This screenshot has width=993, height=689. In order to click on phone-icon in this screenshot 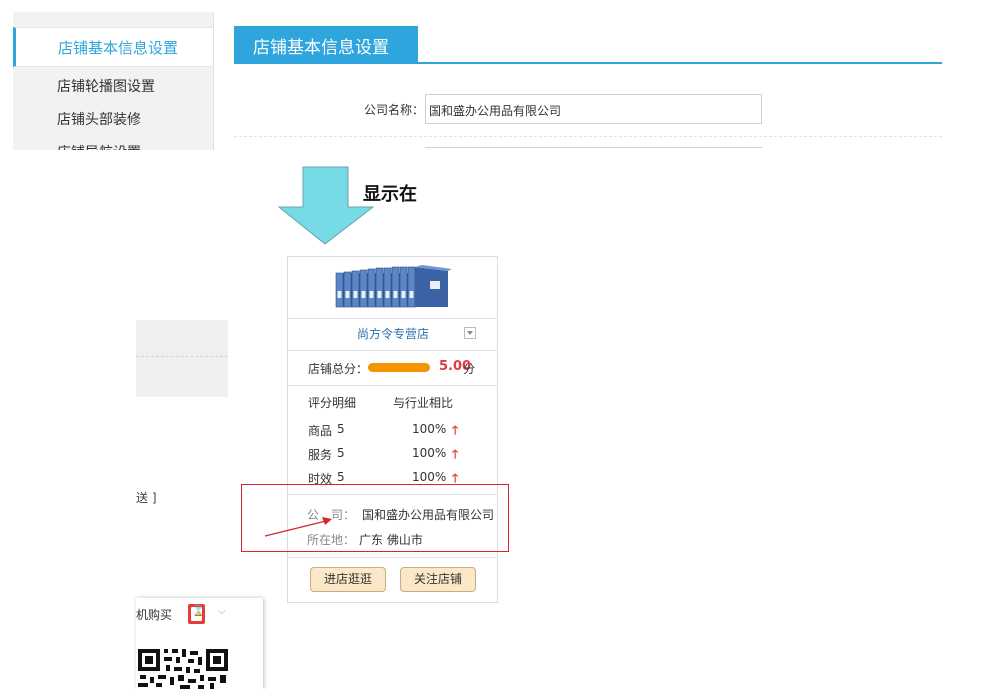, I will do `click(196, 614)`.